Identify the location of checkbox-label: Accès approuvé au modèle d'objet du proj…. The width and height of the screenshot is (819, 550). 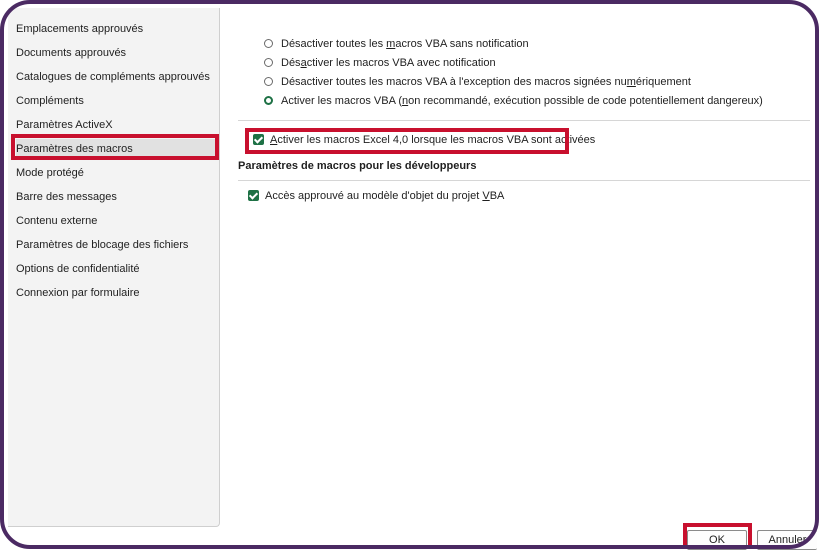
(374, 196).